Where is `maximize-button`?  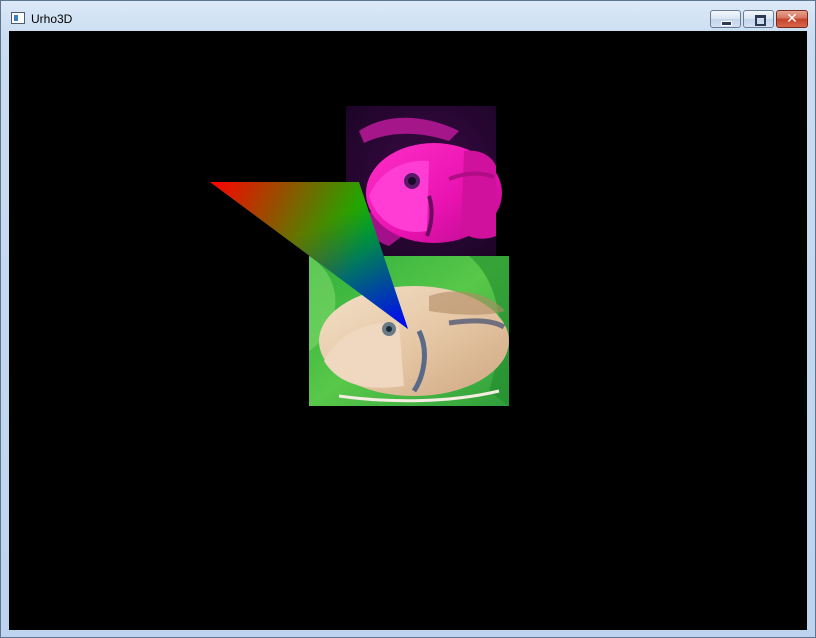
maximize-button is located at coordinates (758, 19).